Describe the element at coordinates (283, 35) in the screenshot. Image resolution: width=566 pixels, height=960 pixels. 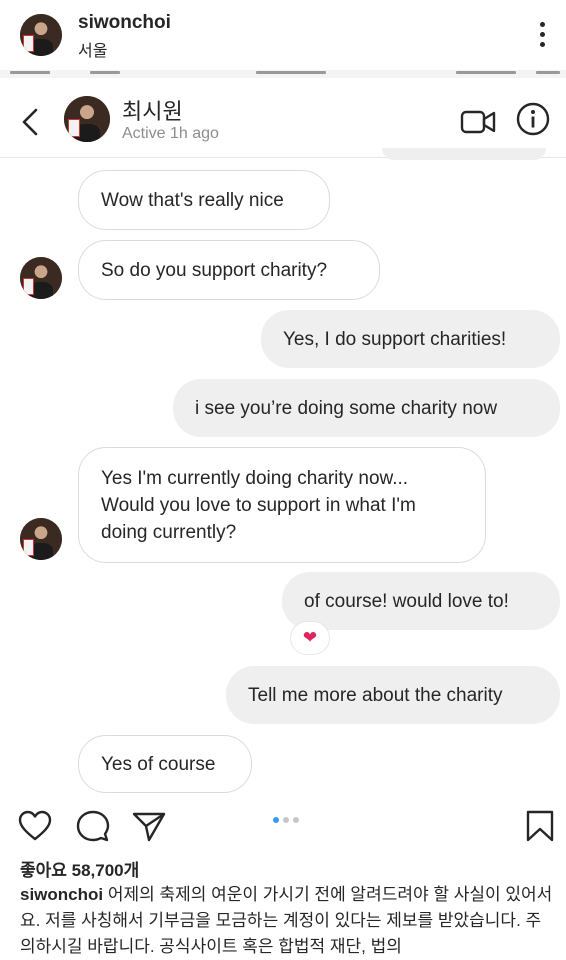
I see `post-header: siwonchoi 서울` at that location.